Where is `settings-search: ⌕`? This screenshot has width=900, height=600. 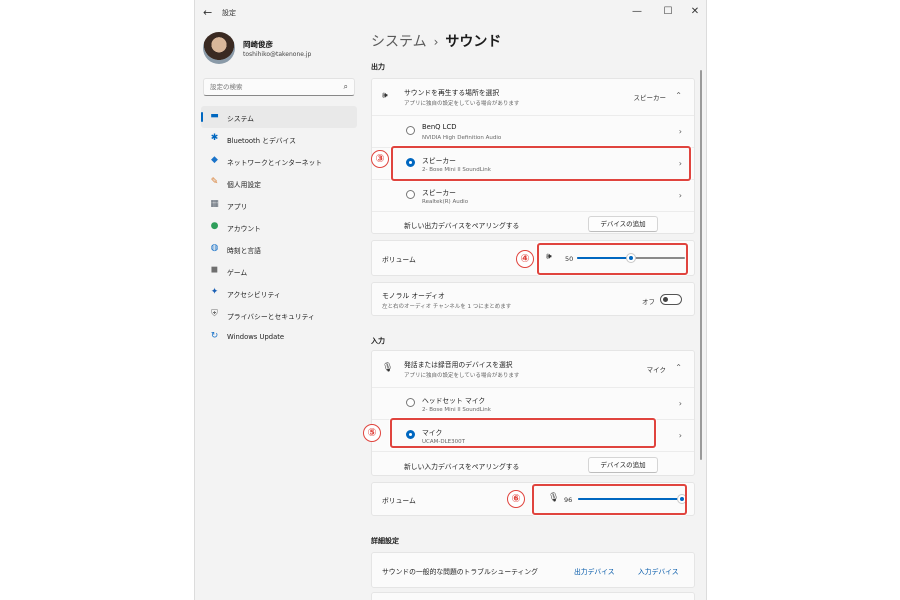
settings-search: ⌕ is located at coordinates (279, 87).